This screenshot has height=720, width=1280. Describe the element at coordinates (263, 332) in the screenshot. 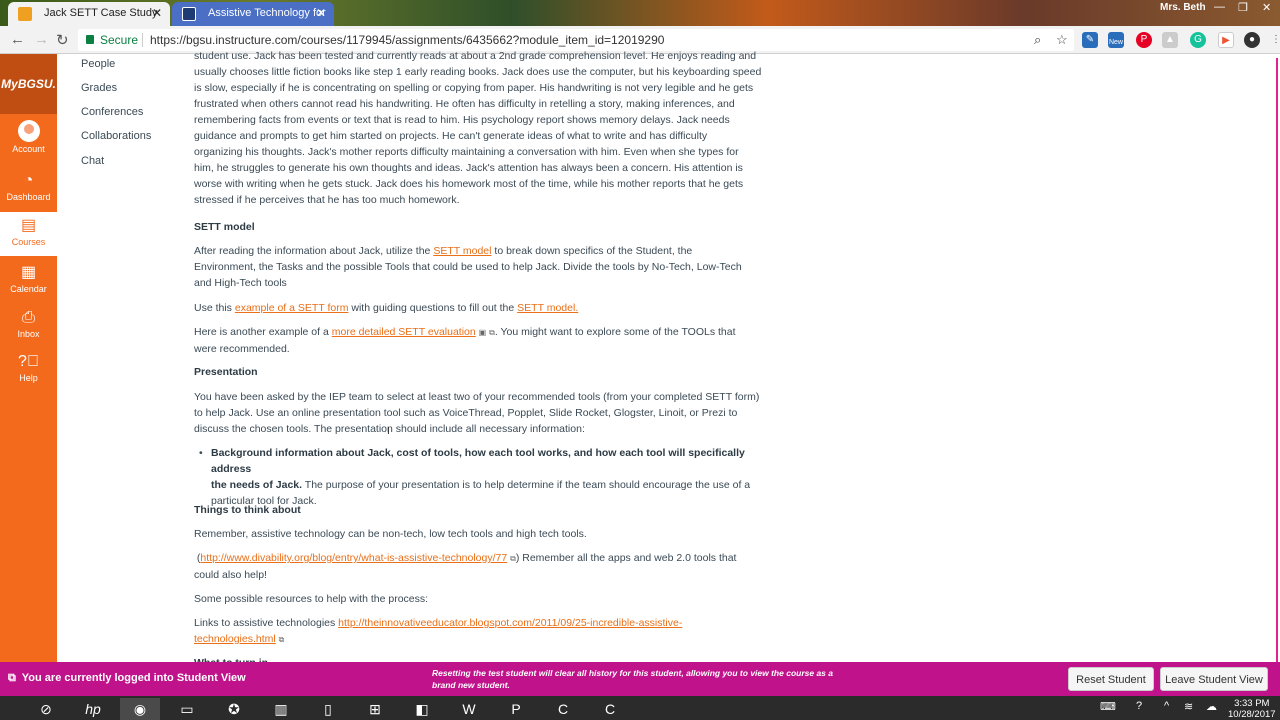

I see `text-span: Here is another example of a` at that location.